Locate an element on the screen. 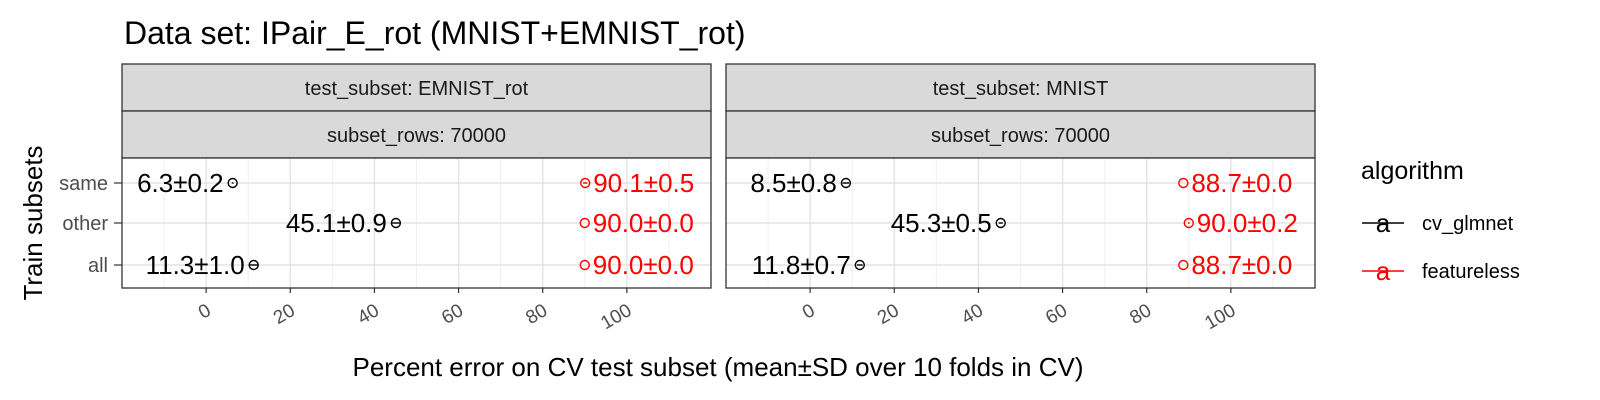 The image size is (1600, 400). chart-title: Data set: IPair_E_rot (MNIST+EMNIST_rot) is located at coordinates (435, 33).